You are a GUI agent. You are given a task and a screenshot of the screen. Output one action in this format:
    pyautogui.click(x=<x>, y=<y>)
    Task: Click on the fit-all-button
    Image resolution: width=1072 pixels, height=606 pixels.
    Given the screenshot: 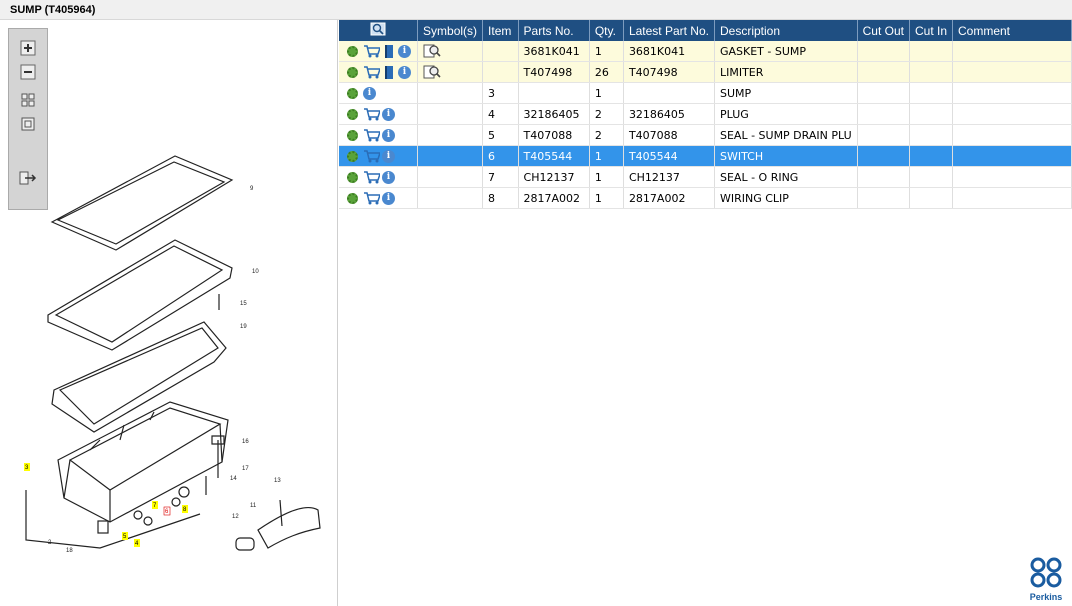 What is the action you would take?
    pyautogui.click(x=28, y=100)
    